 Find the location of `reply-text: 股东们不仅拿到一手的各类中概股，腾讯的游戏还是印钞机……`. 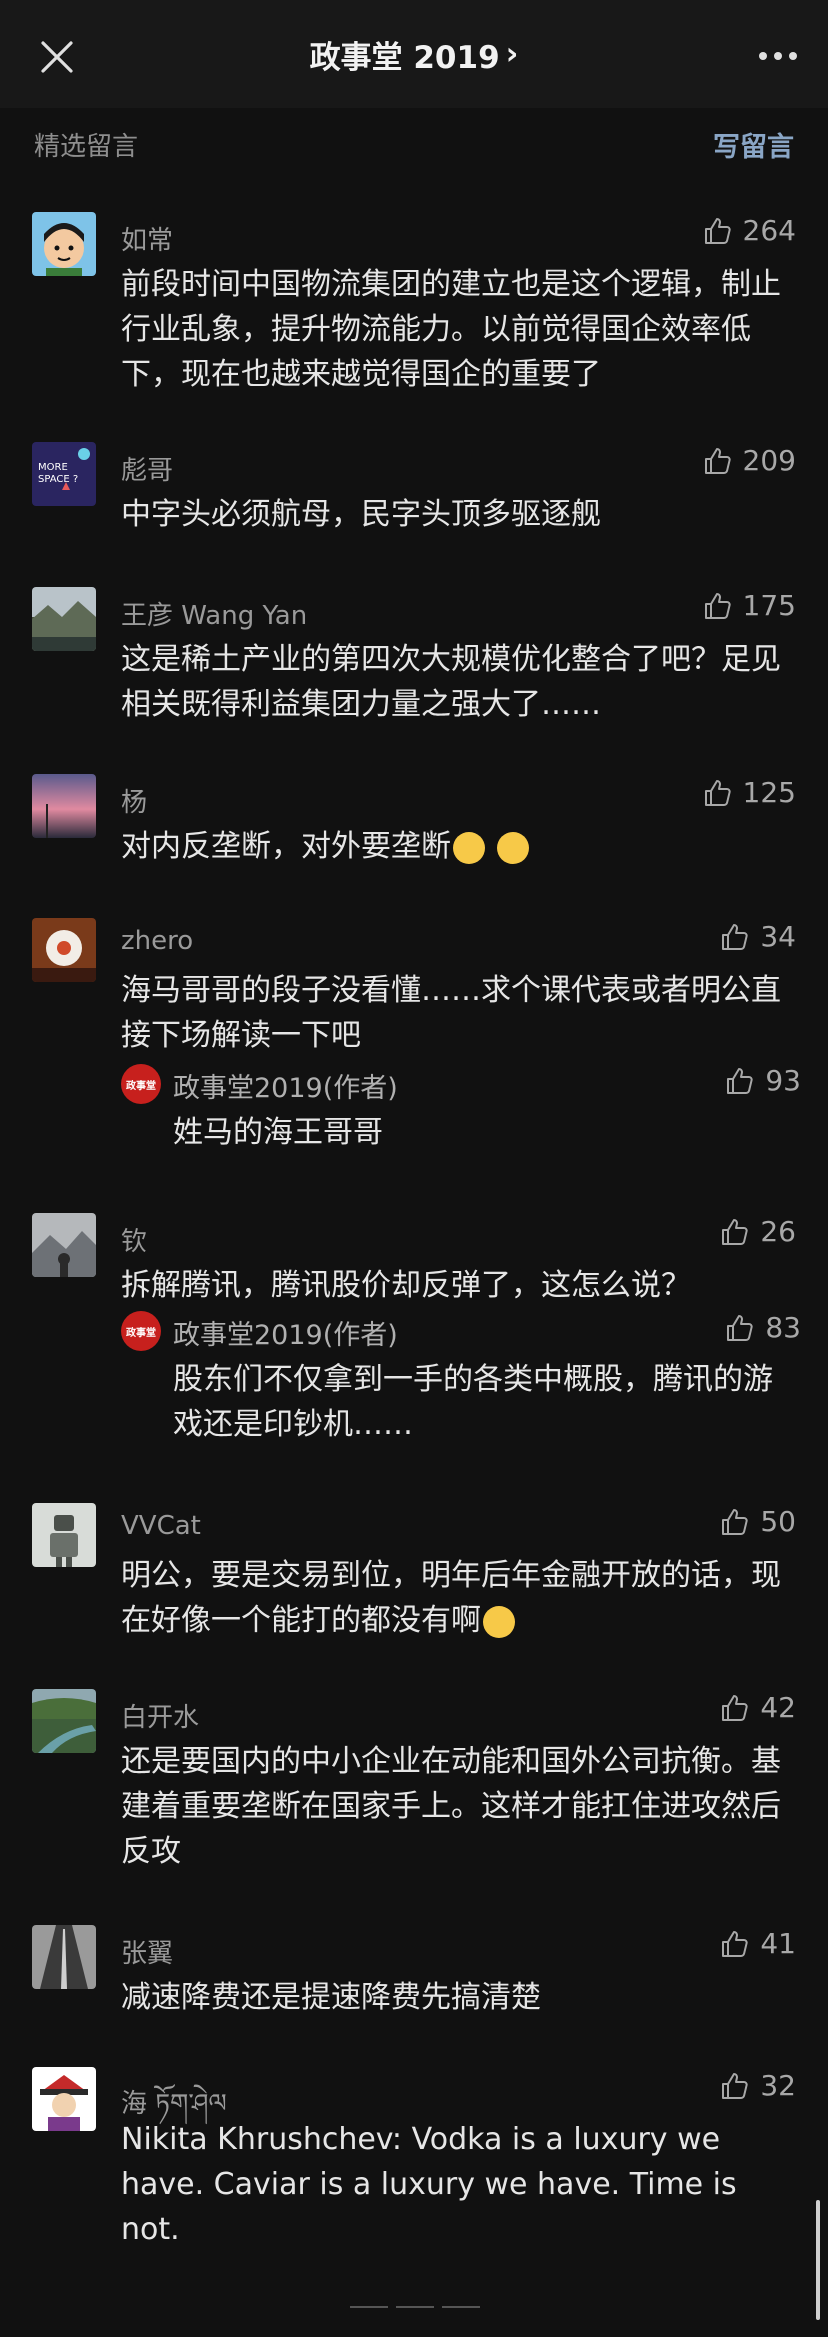

reply-text: 股东们不仅拿到一手的各类中概股，腾讯的游戏还是印钞机…… is located at coordinates (473, 1402).